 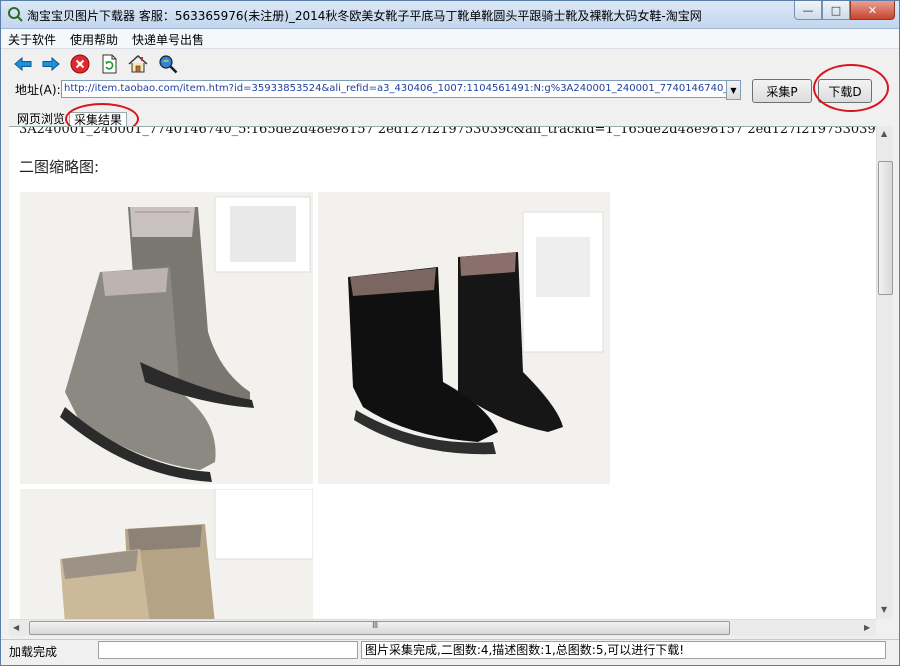 What do you see at coordinates (168, 38) in the screenshot?
I see `menu-express: 快递单号出售` at bounding box center [168, 38].